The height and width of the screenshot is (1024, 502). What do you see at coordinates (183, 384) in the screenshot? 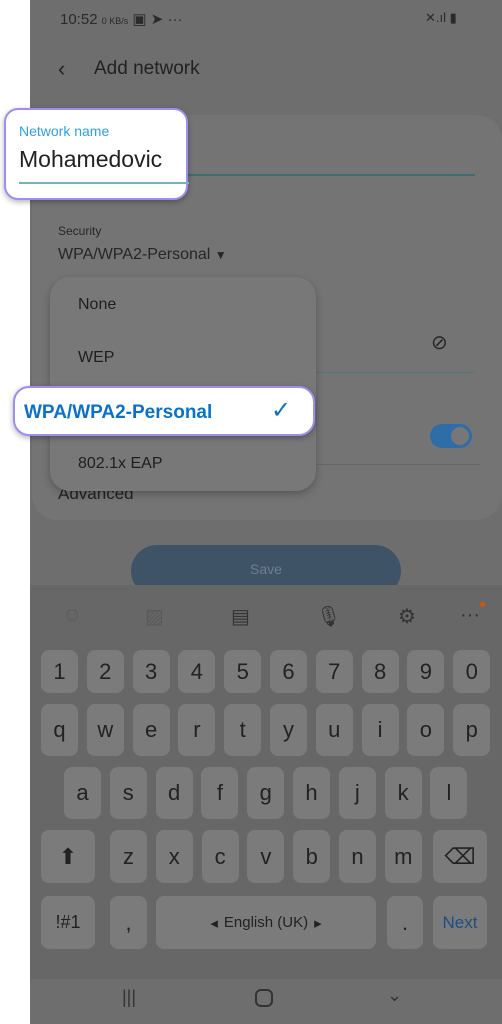
I see `security-menu: None WEP 802.1x EAP` at bounding box center [183, 384].